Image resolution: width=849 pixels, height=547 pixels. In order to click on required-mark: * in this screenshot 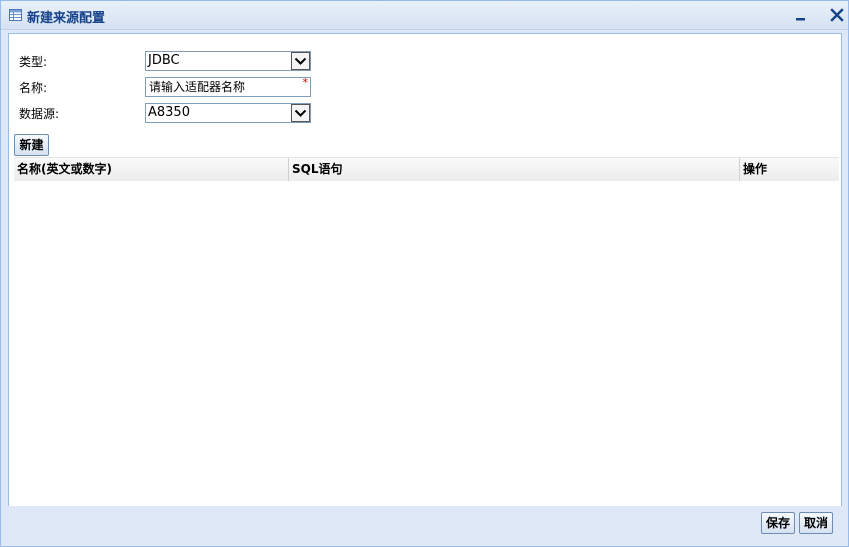, I will do `click(305, 82)`.